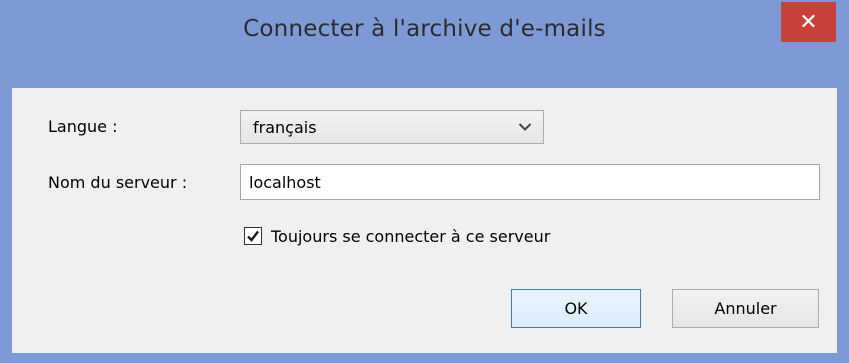  I want to click on close-icon: ✕, so click(808, 22).